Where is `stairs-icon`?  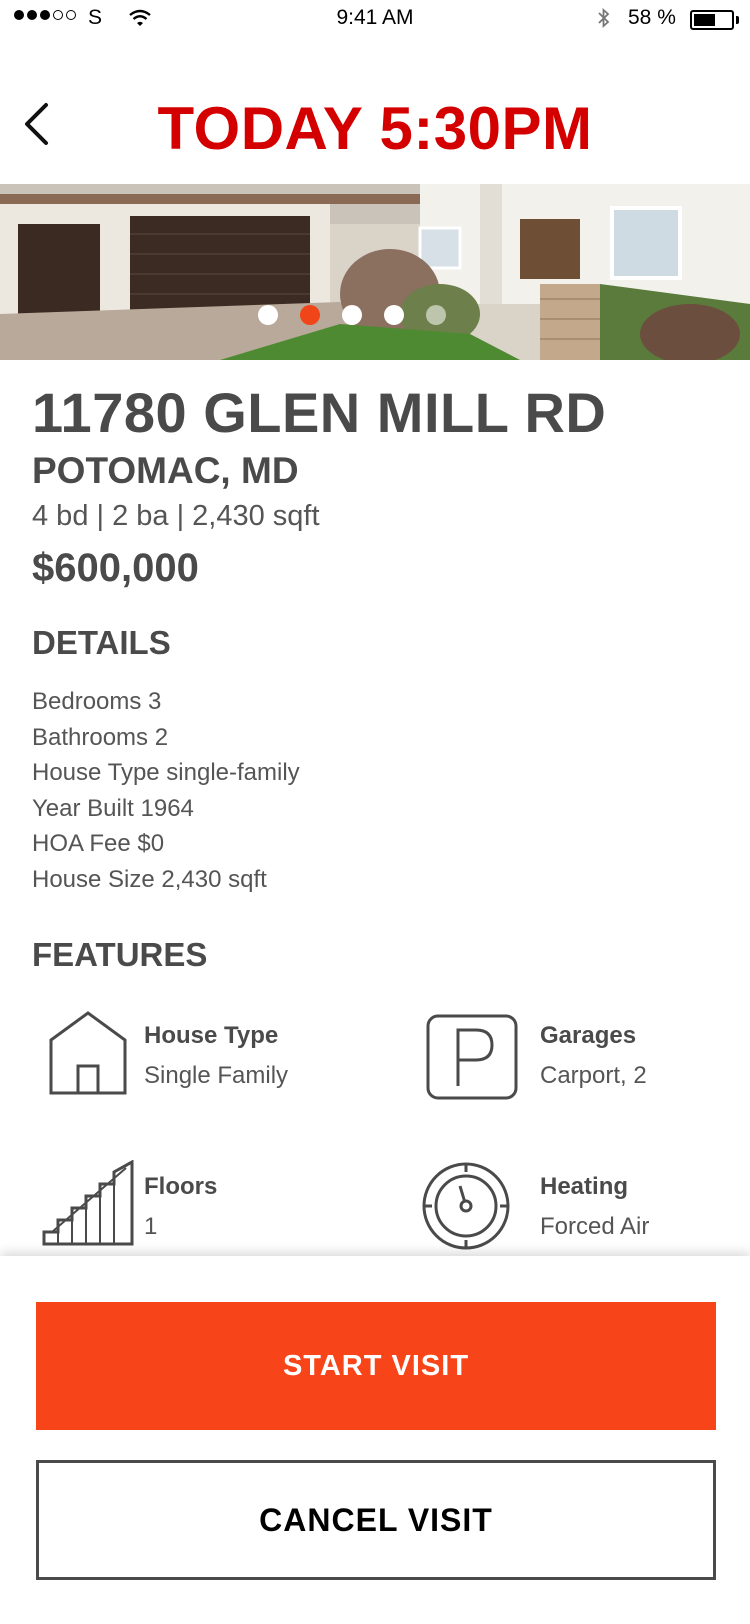 stairs-icon is located at coordinates (88, 1203).